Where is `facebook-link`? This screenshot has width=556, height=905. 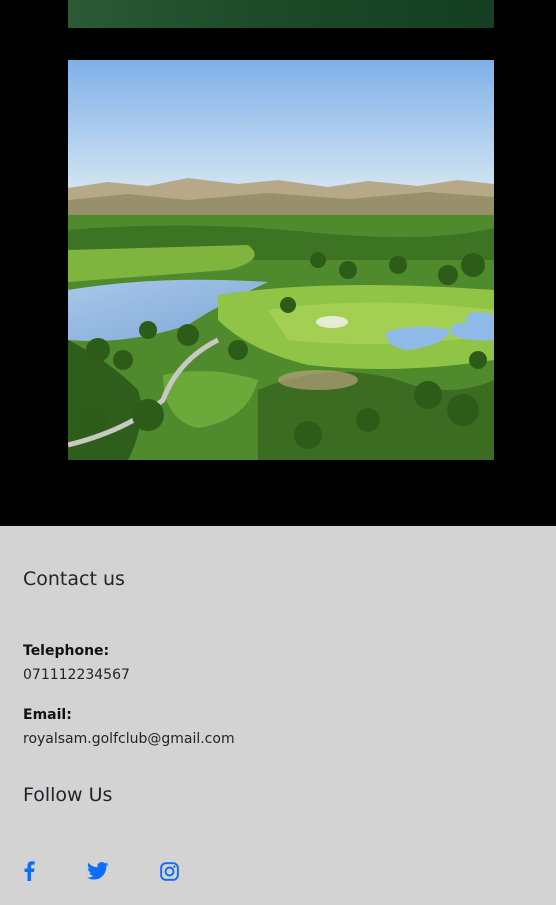 facebook-link is located at coordinates (29, 871).